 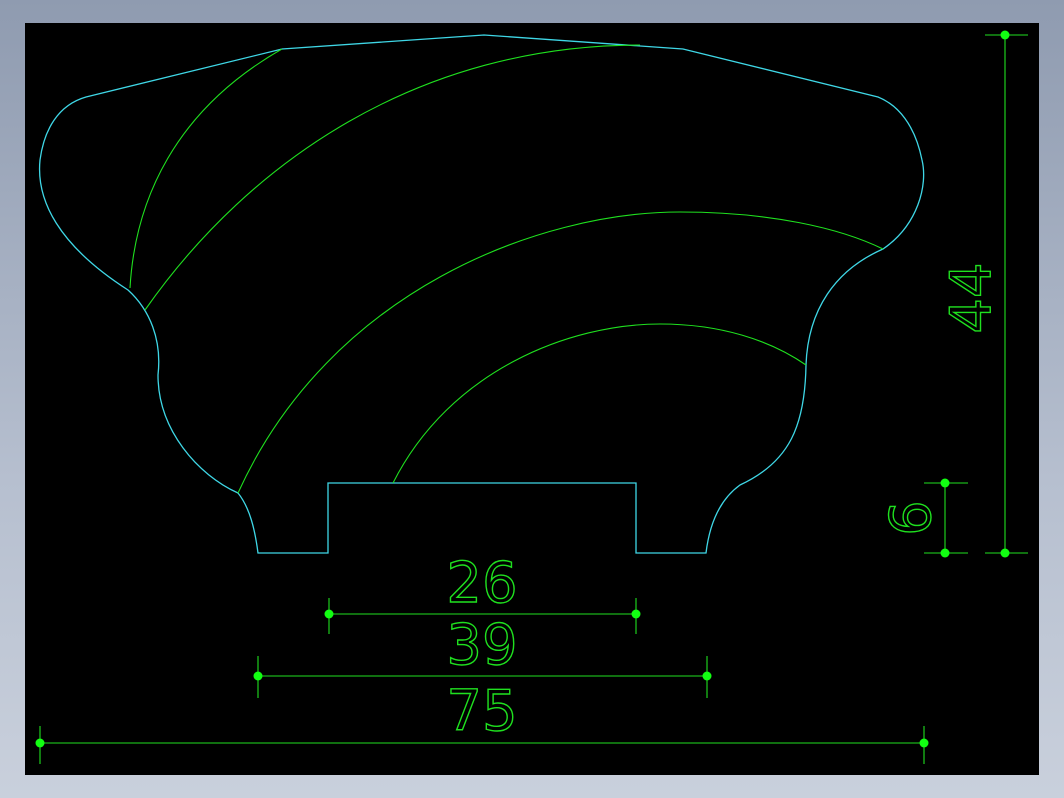 I want to click on dim-text-26: 26, so click(x=482, y=583).